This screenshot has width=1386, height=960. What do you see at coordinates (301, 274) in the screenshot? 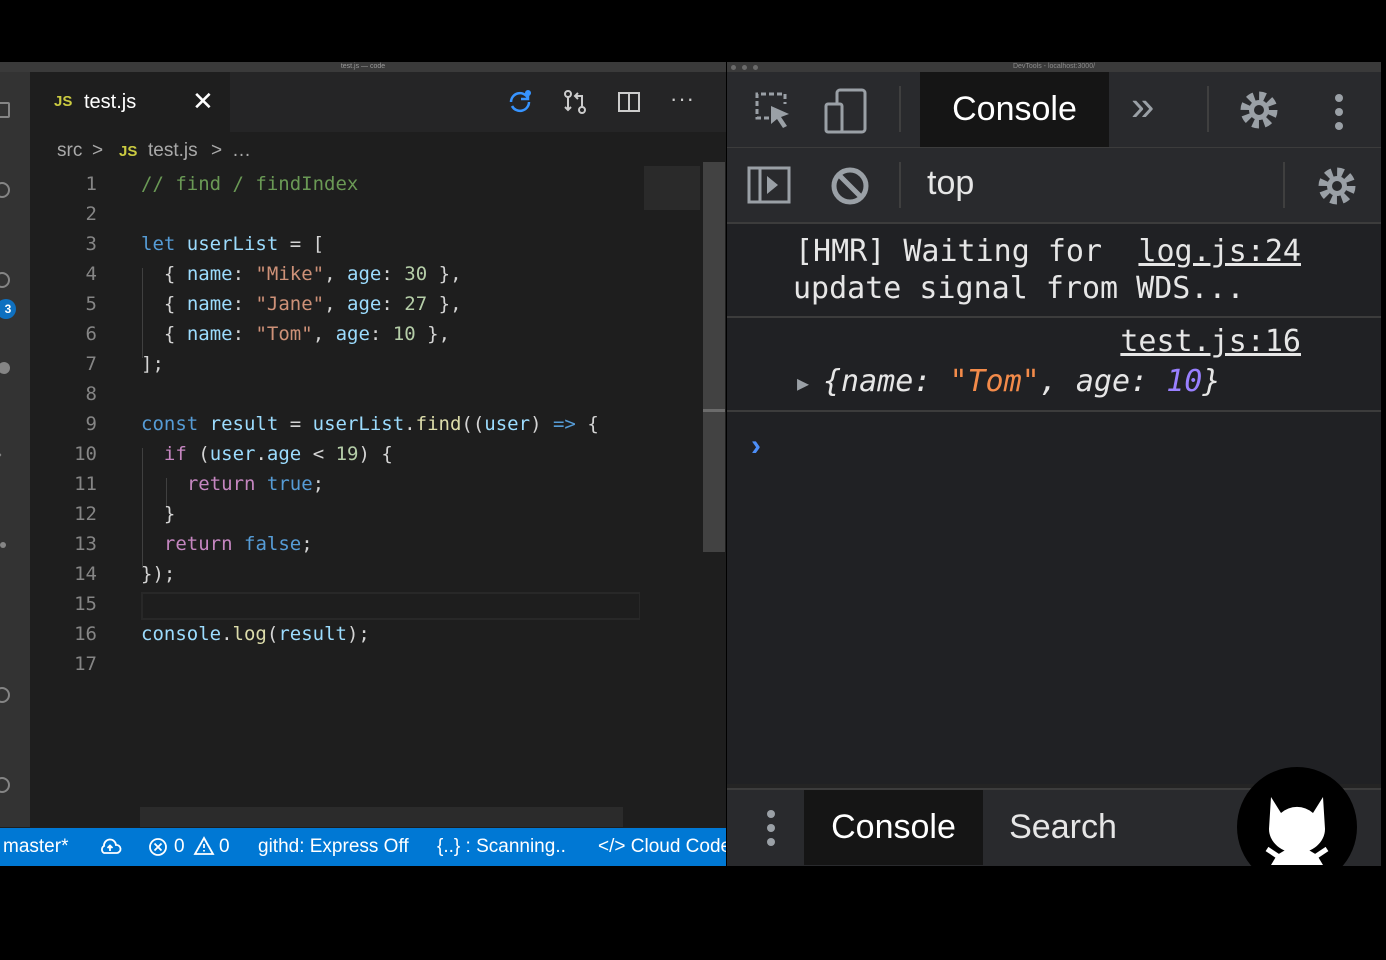
I see `code-text: { name: "Mike", age: 30 },` at bounding box center [301, 274].